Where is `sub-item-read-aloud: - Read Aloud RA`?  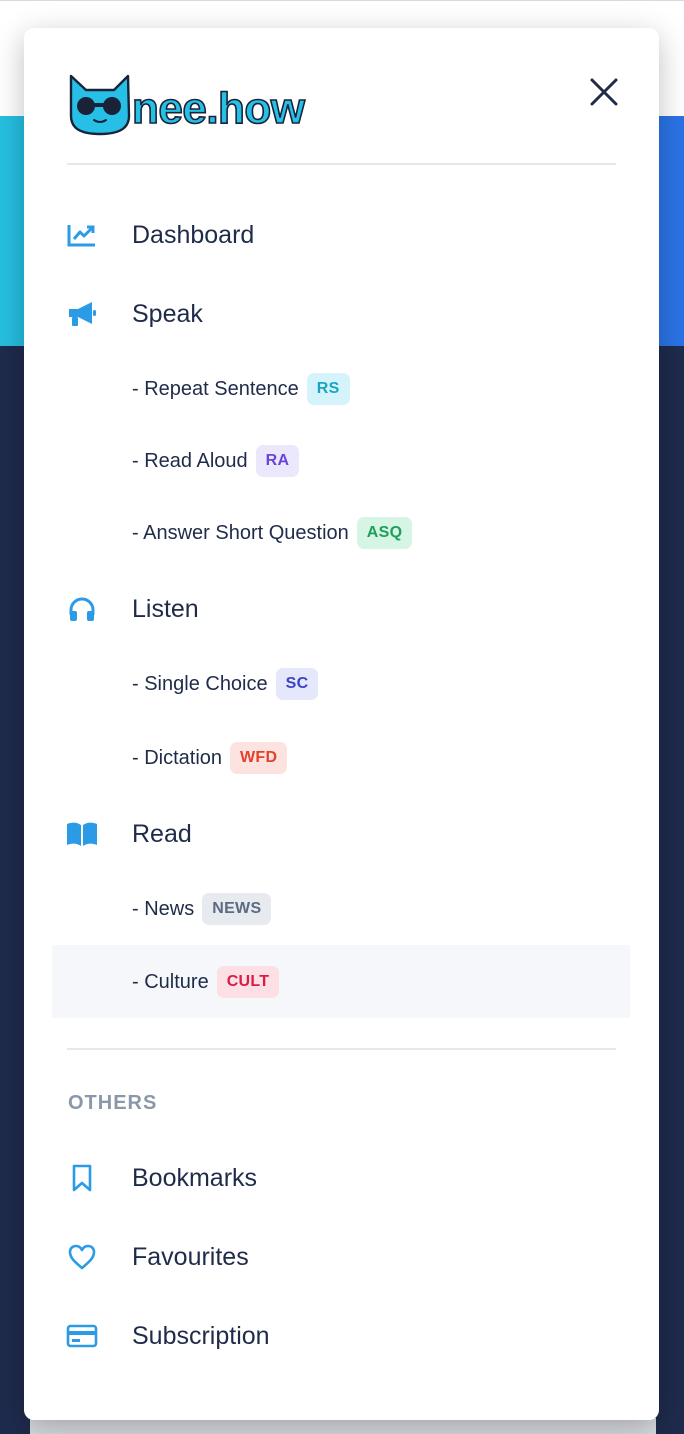 sub-item-read-aloud: - Read Aloud RA is located at coordinates (341, 461).